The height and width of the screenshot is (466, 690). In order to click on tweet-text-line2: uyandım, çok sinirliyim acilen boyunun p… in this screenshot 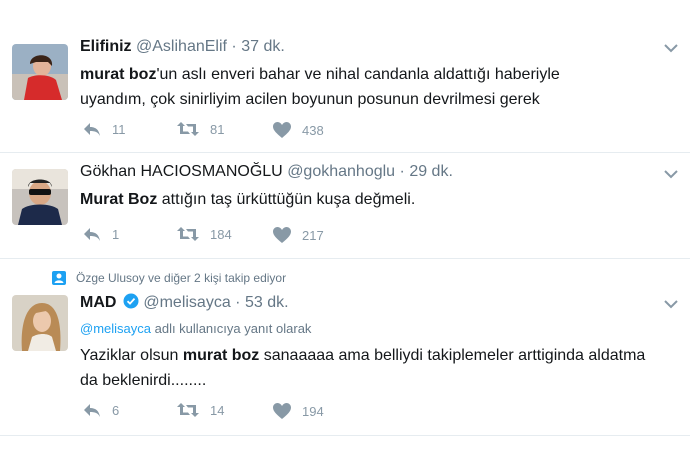, I will do `click(310, 99)`.